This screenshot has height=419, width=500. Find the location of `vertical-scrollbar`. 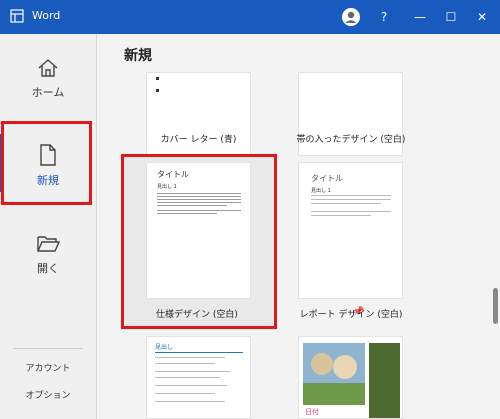

vertical-scrollbar is located at coordinates (496, 226).